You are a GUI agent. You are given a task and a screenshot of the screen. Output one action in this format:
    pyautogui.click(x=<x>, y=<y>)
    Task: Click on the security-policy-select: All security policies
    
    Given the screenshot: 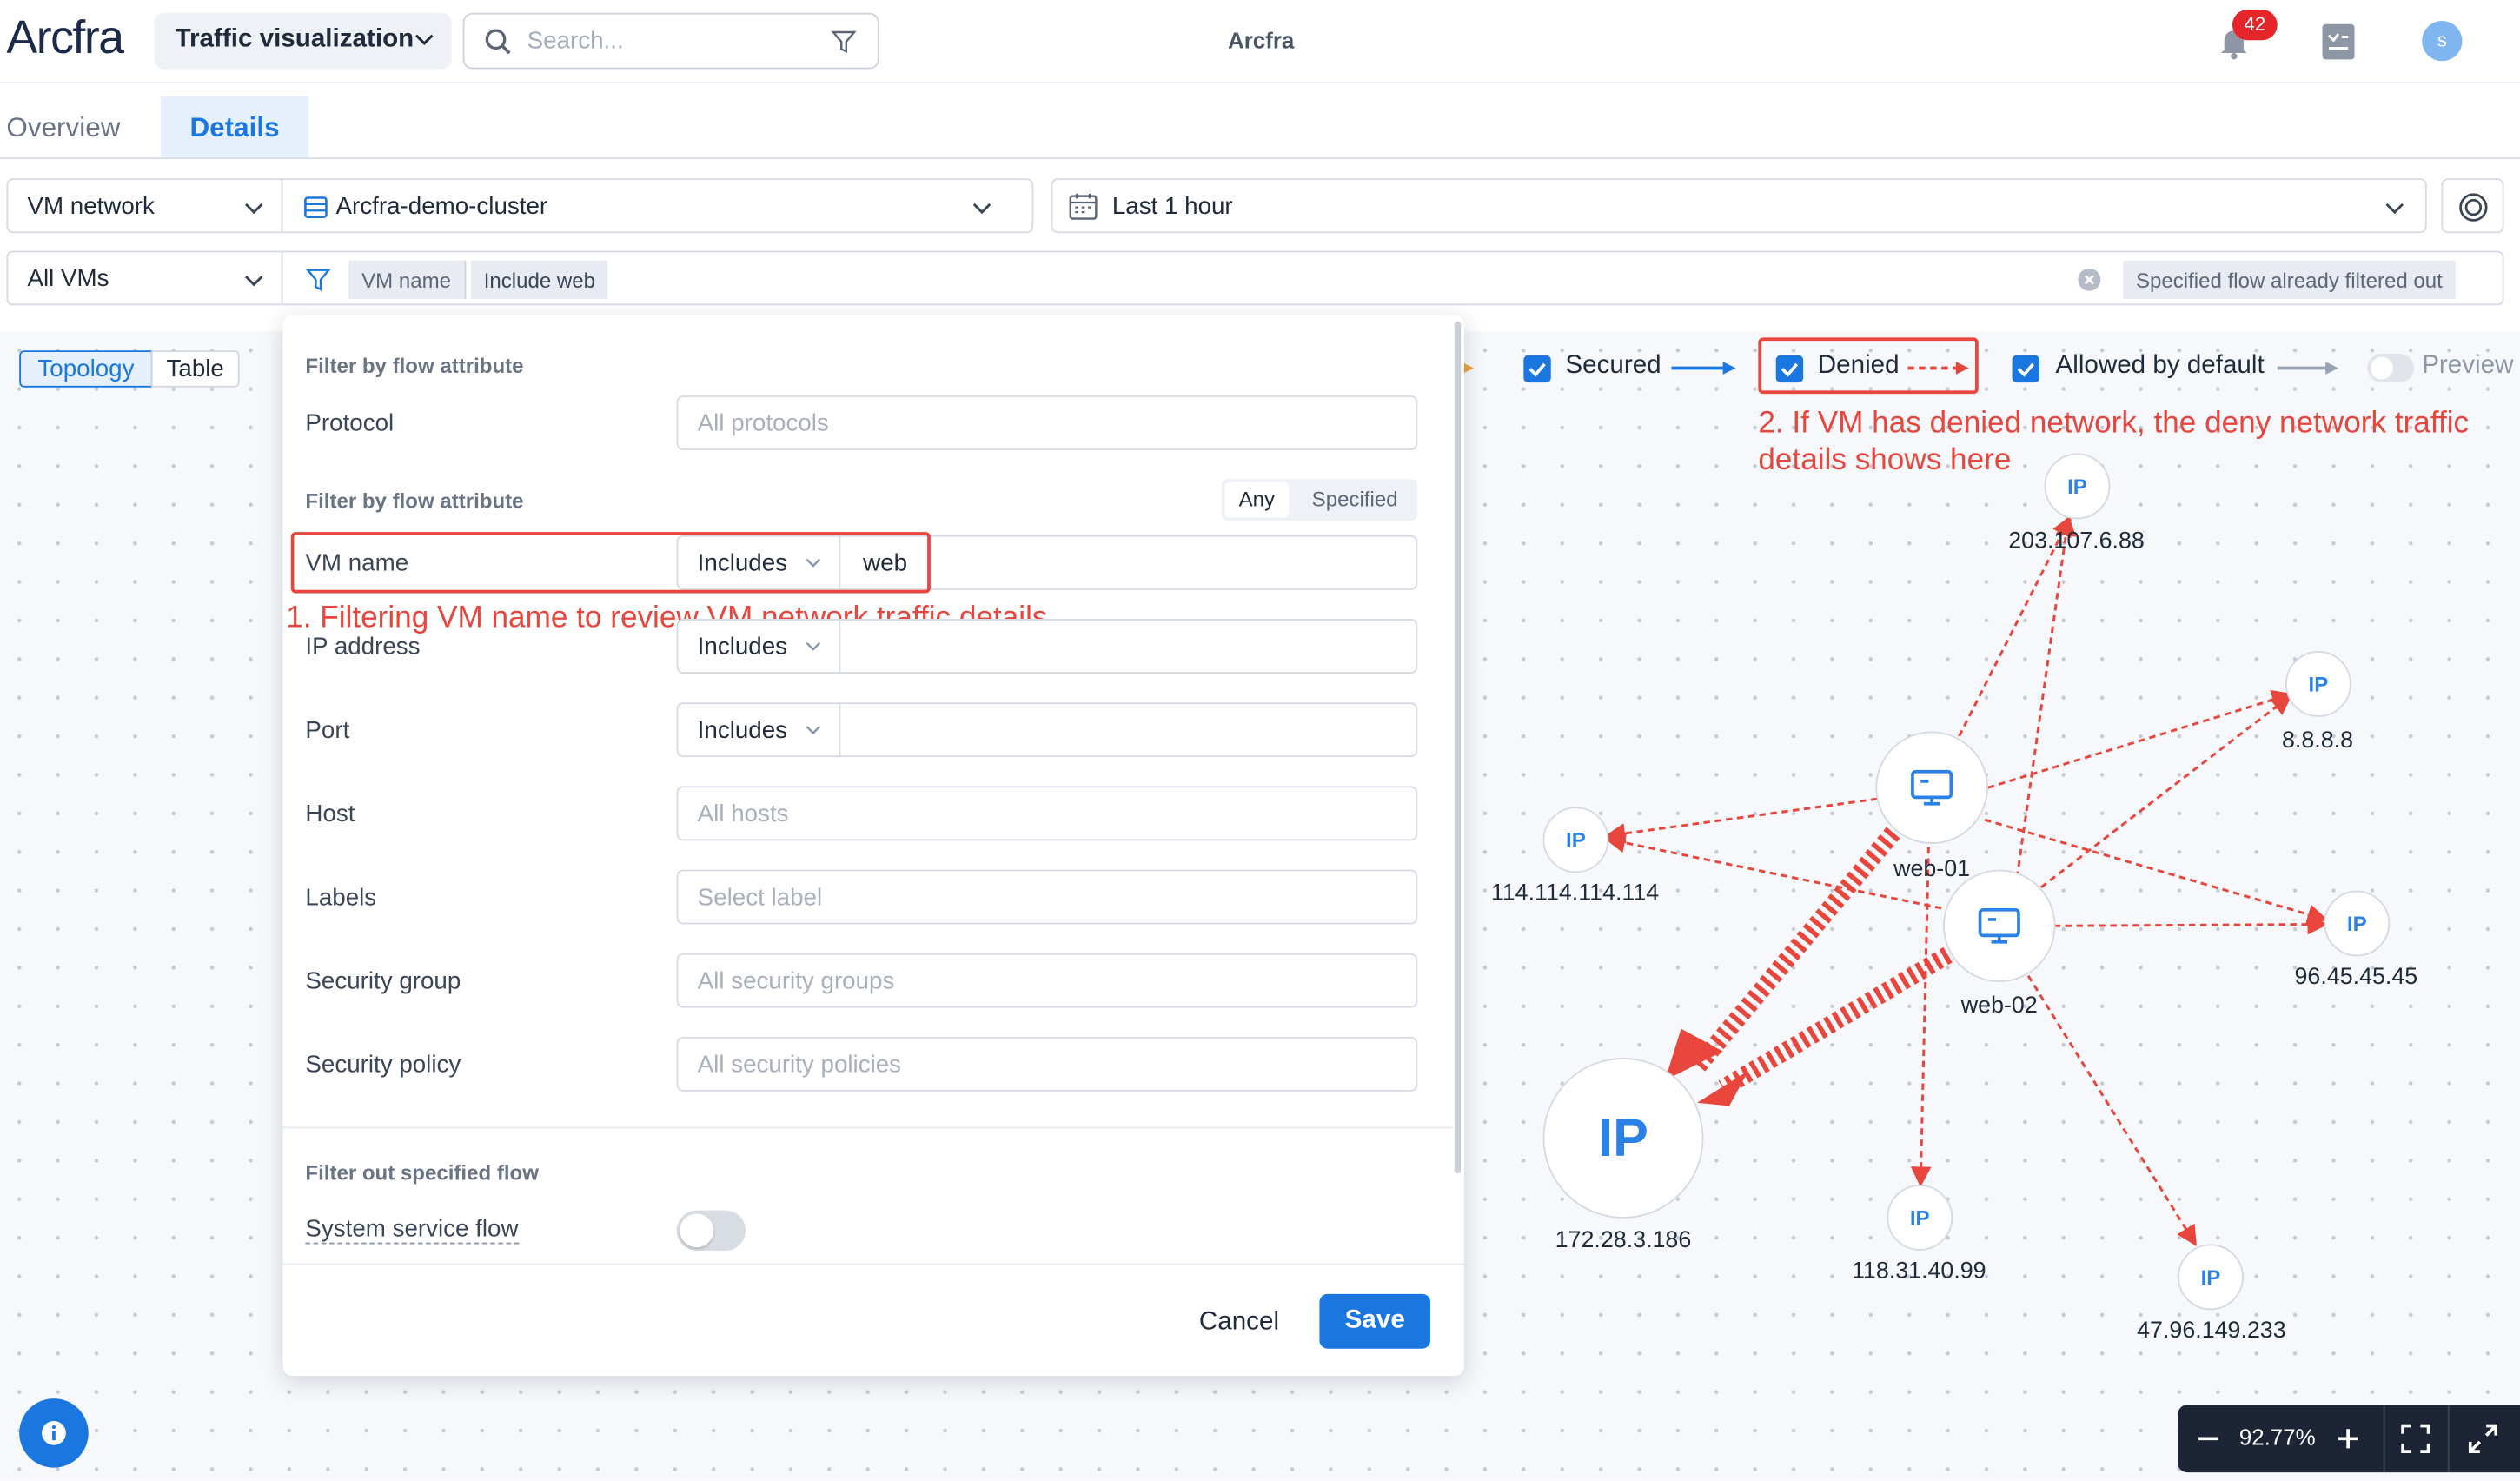 What is the action you would take?
    pyautogui.click(x=1047, y=1064)
    